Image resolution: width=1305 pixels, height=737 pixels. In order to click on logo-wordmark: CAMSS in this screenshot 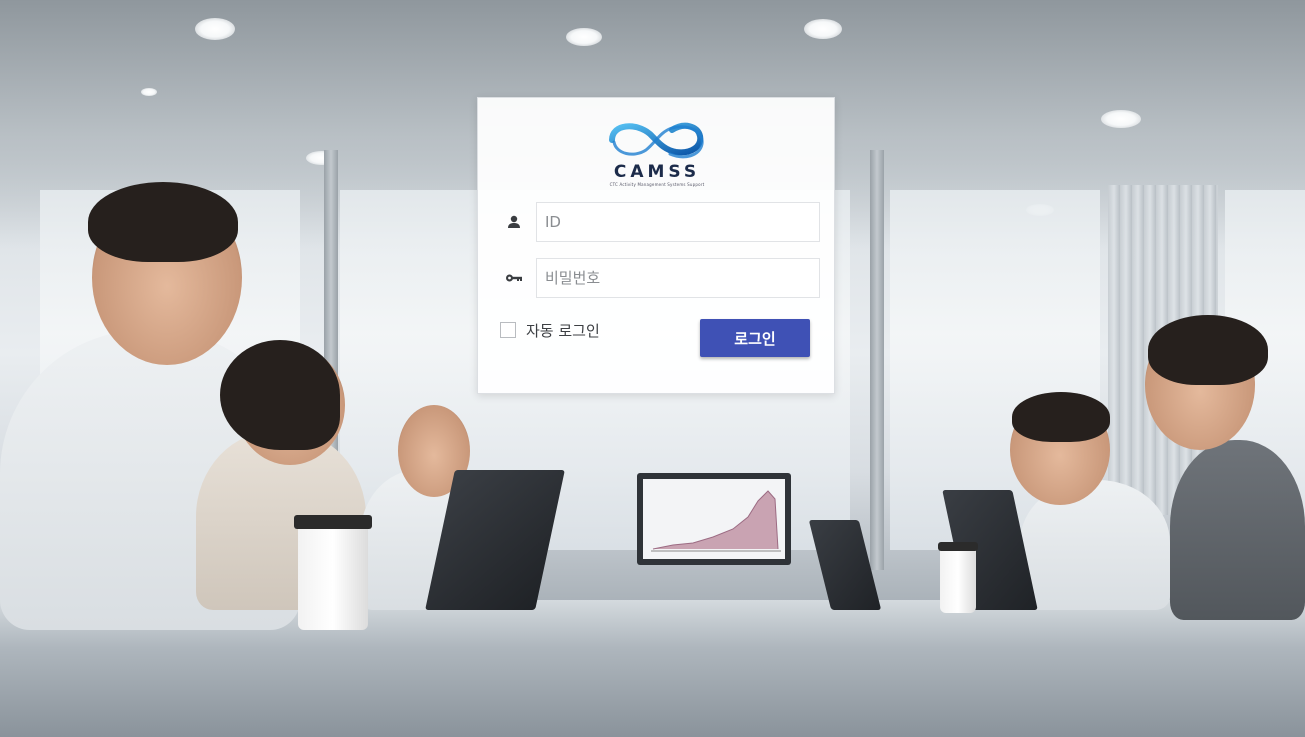, I will do `click(657, 172)`.